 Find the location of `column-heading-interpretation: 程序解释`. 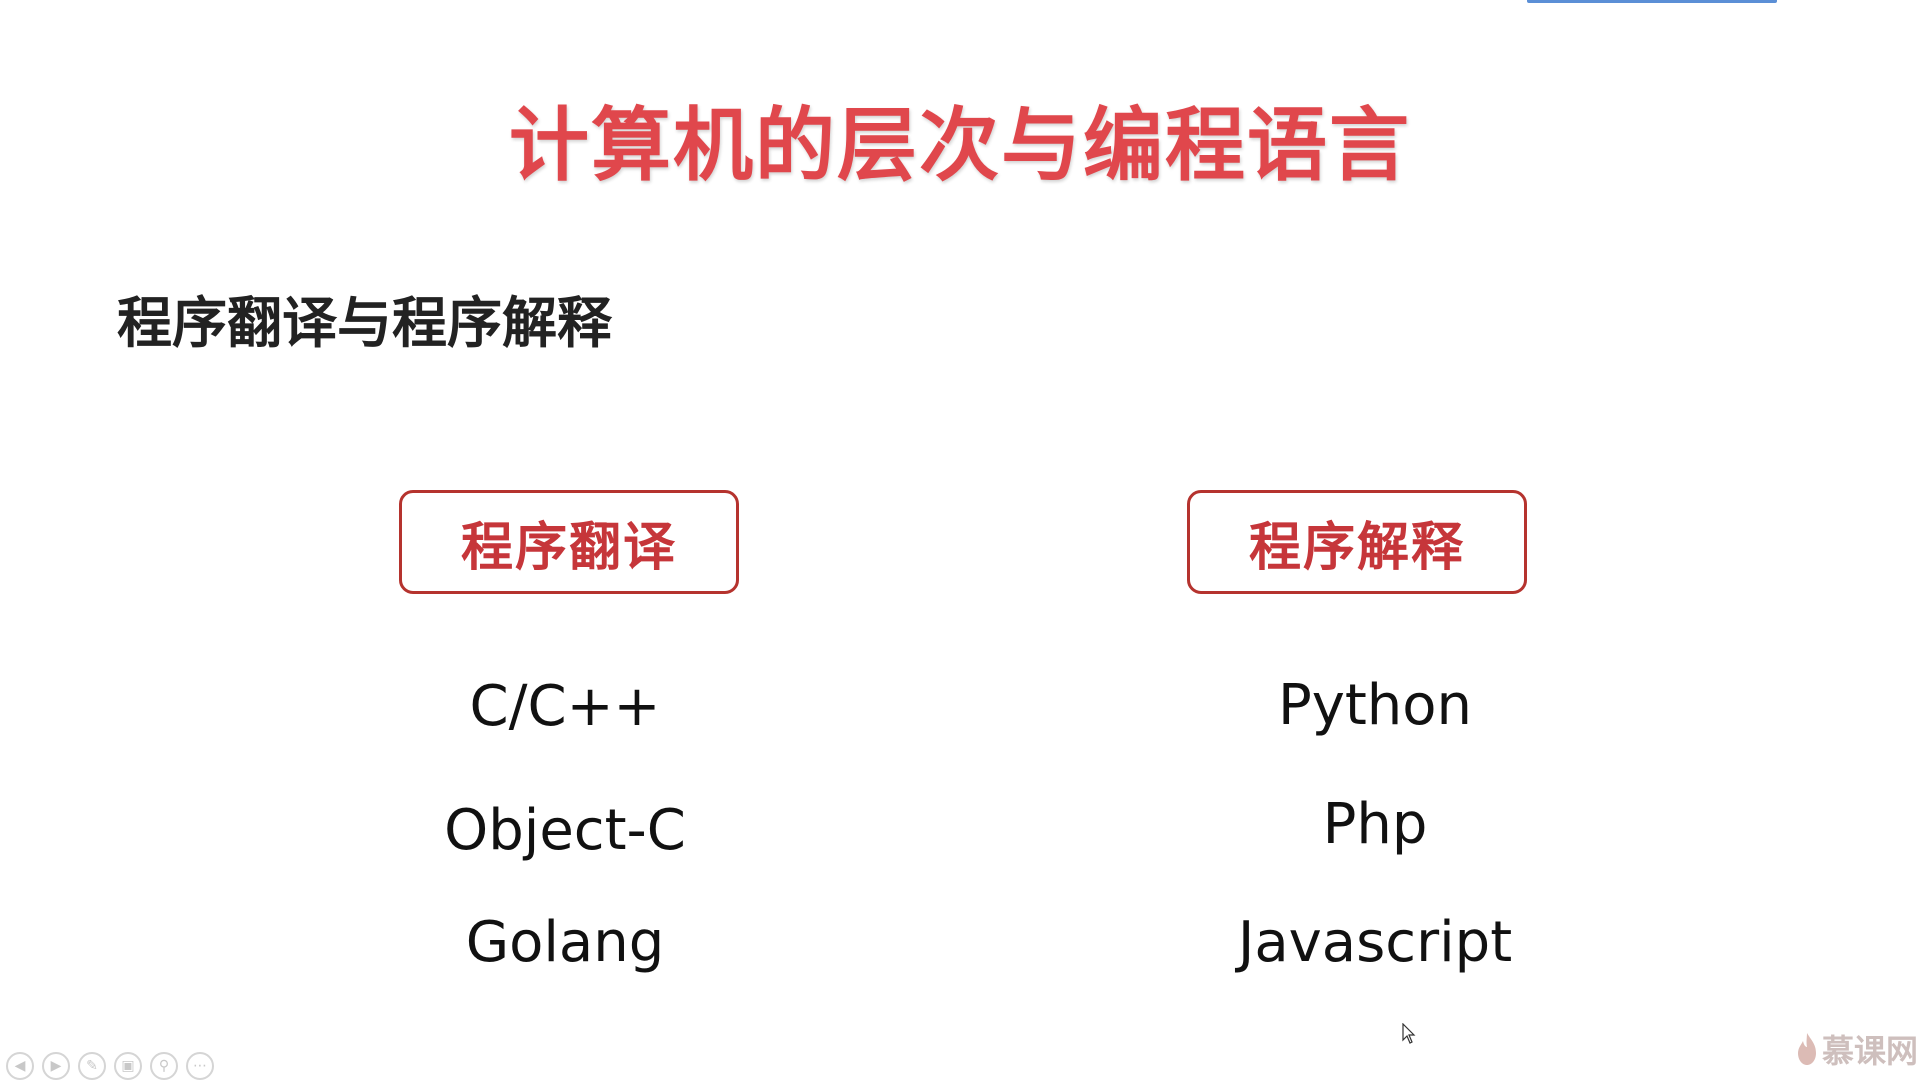

column-heading-interpretation: 程序解释 is located at coordinates (1357, 542).